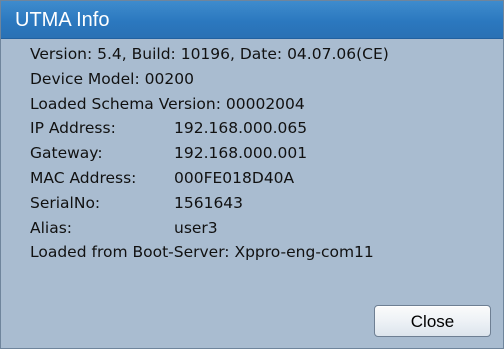  I want to click on alias-value: user3, so click(196, 227).